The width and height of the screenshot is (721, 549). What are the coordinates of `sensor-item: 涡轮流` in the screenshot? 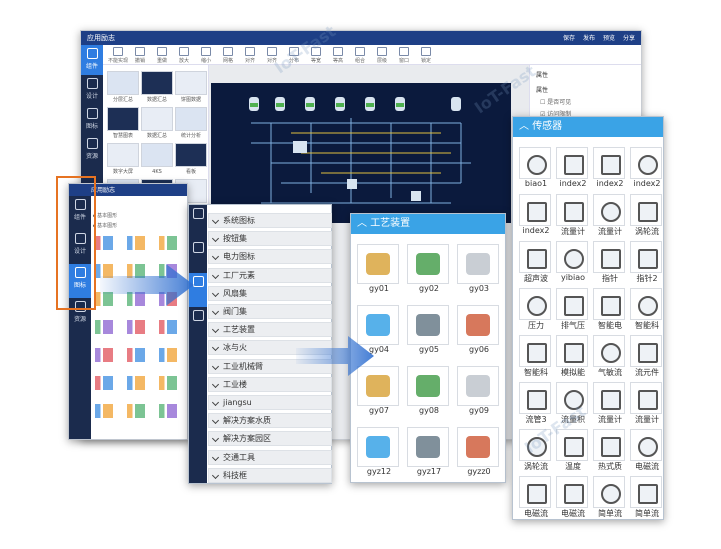 It's located at (647, 217).